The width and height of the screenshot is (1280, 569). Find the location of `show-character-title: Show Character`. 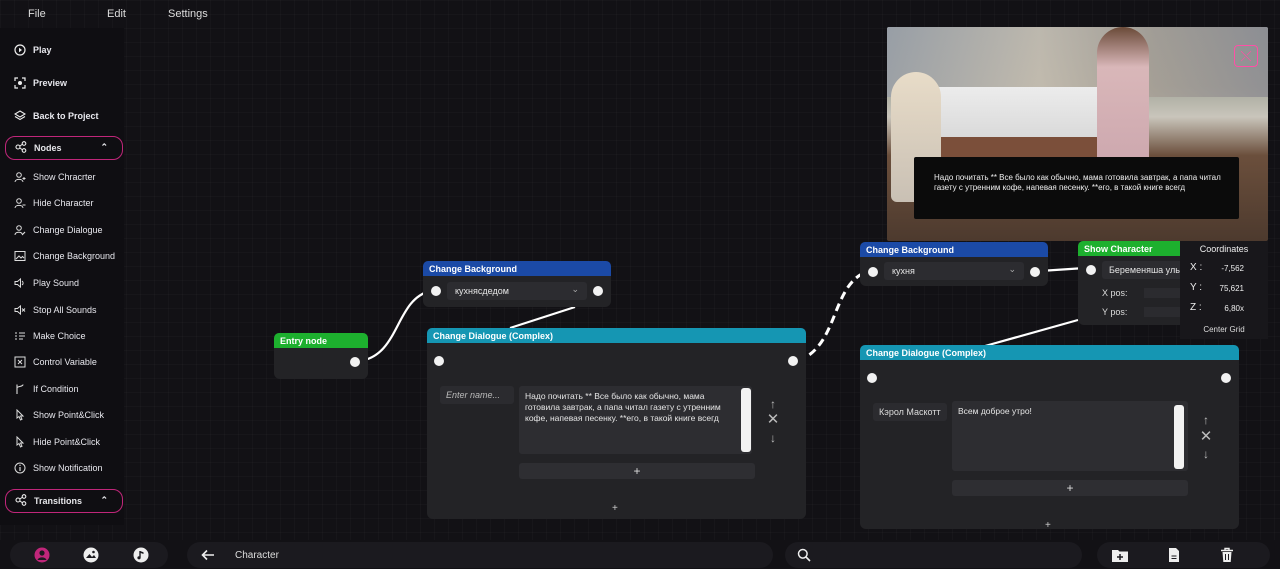

show-character-title: Show Character is located at coordinates (1130, 248).